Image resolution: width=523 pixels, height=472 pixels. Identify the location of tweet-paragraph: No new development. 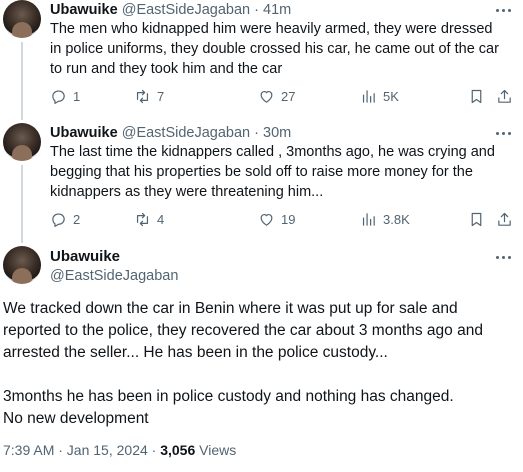
(76, 418).